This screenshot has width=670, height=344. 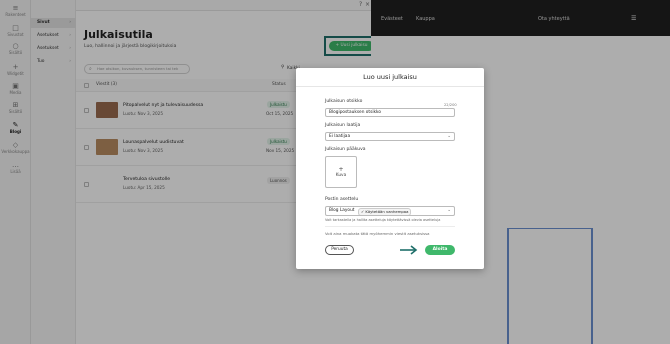 I want to click on plus-icon: +, so click(x=341, y=169).